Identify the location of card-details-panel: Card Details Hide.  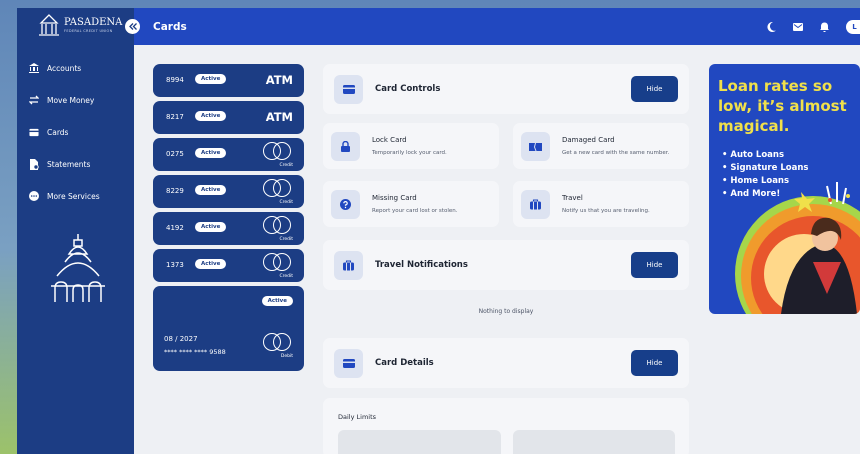
(506, 363).